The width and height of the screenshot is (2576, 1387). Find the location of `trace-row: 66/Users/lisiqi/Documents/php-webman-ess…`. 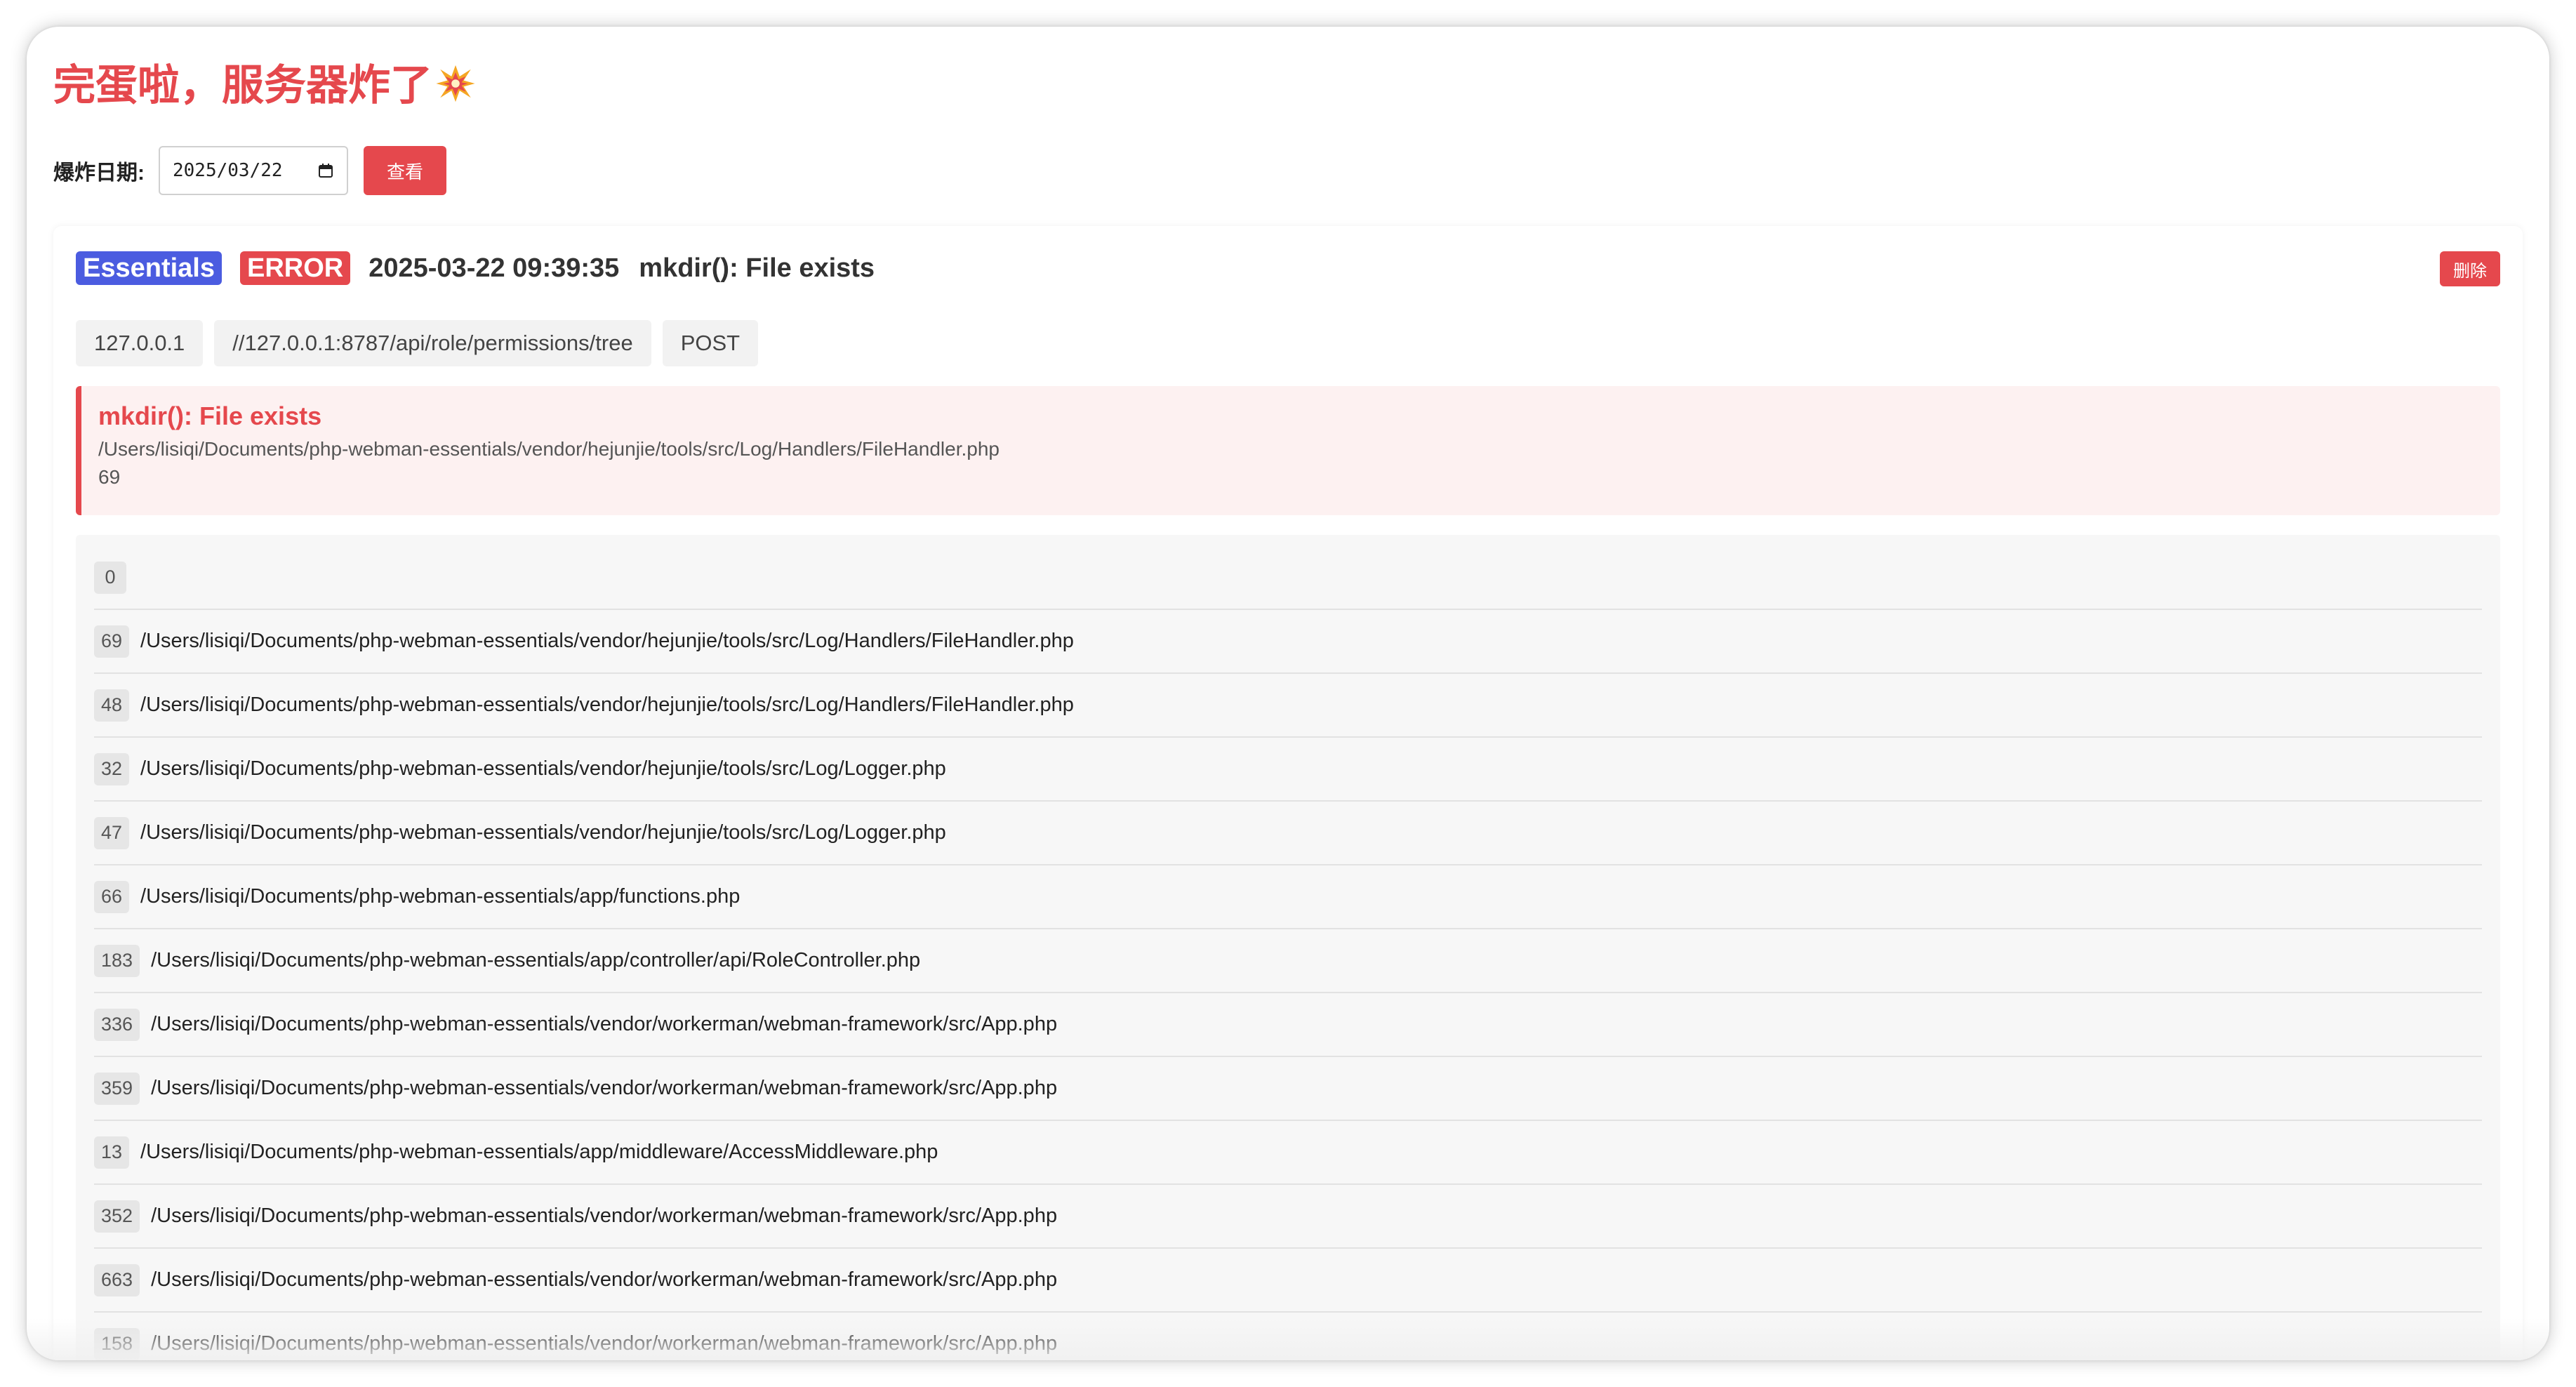

trace-row: 66/Users/lisiqi/Documents/php-webman-ess… is located at coordinates (1288, 897).